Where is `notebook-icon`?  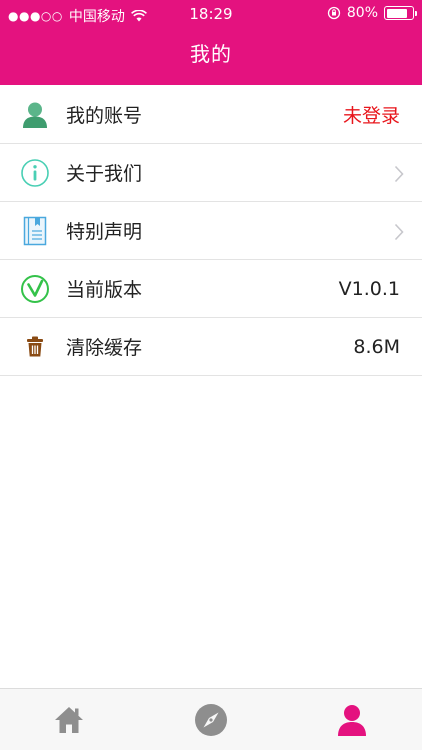 notebook-icon is located at coordinates (35, 231).